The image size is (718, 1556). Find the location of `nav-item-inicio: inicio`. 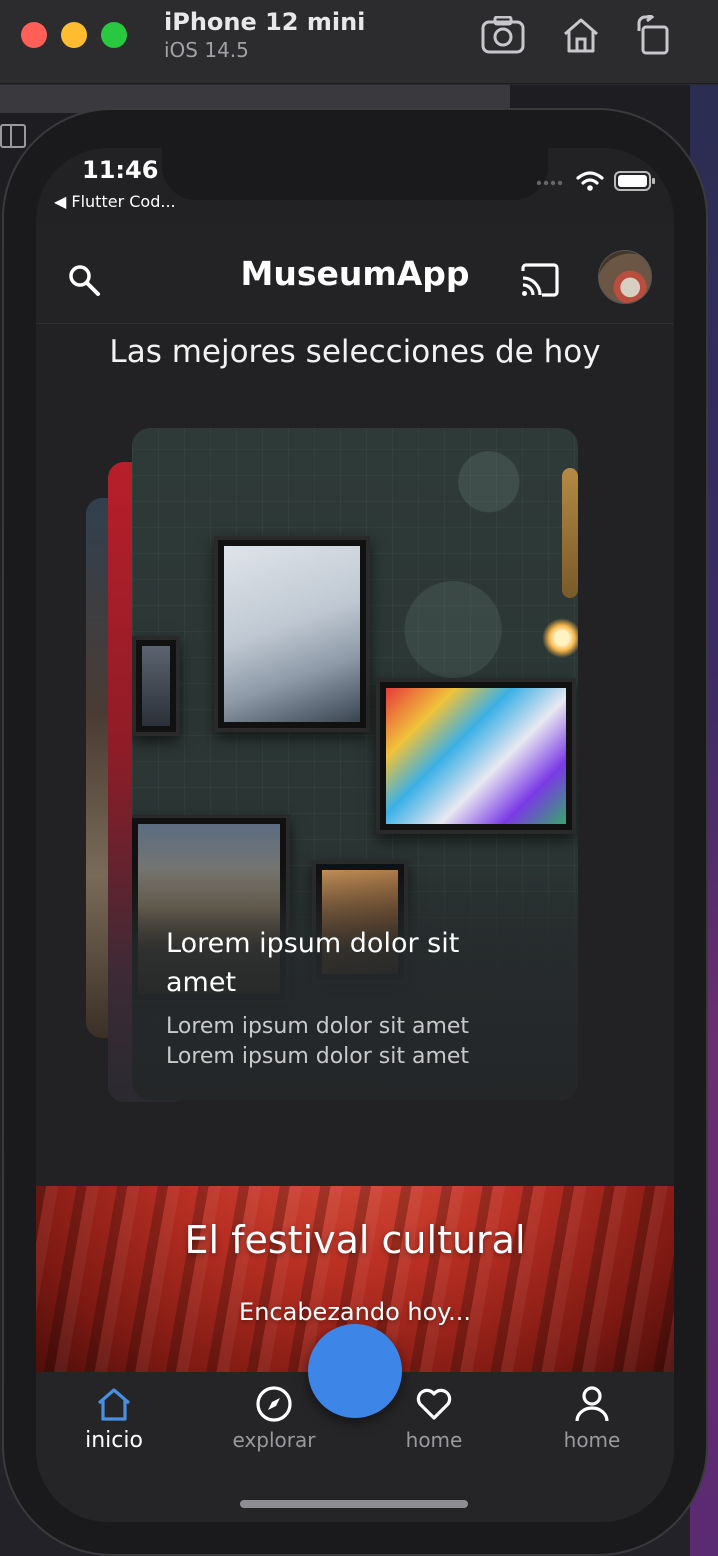

nav-item-inicio: inicio is located at coordinates (114, 1418).